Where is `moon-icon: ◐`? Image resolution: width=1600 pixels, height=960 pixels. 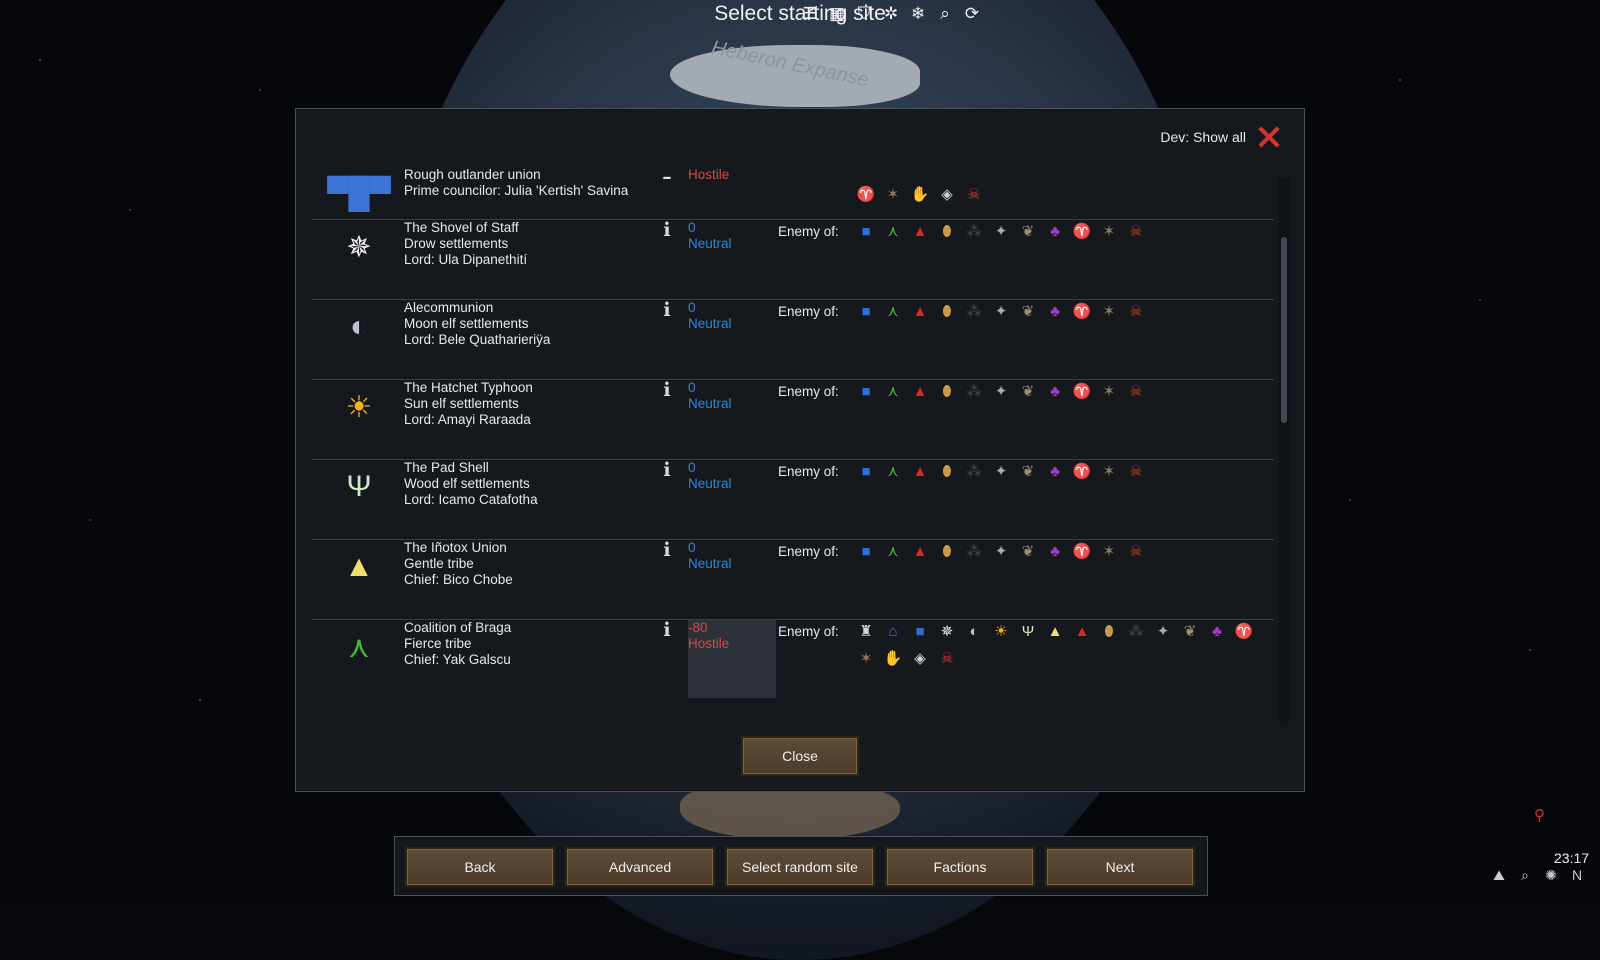
moon-icon: ◐ is located at coordinates (974, 632).